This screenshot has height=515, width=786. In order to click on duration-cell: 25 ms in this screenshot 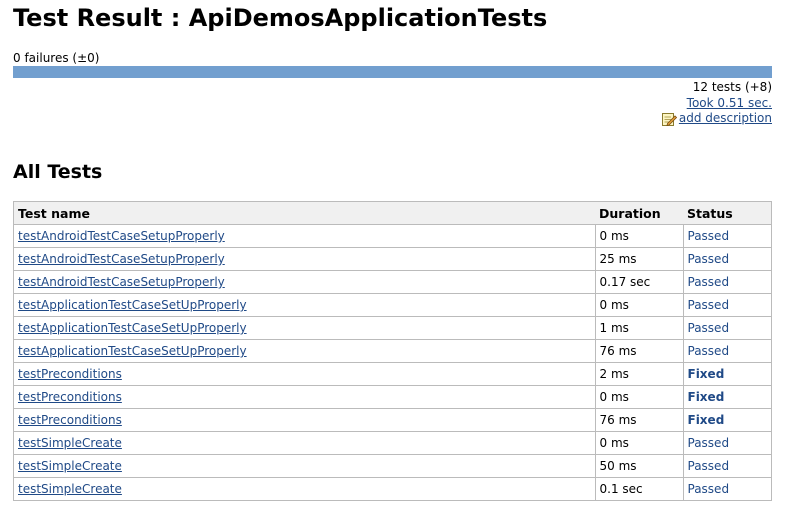, I will do `click(639, 259)`.